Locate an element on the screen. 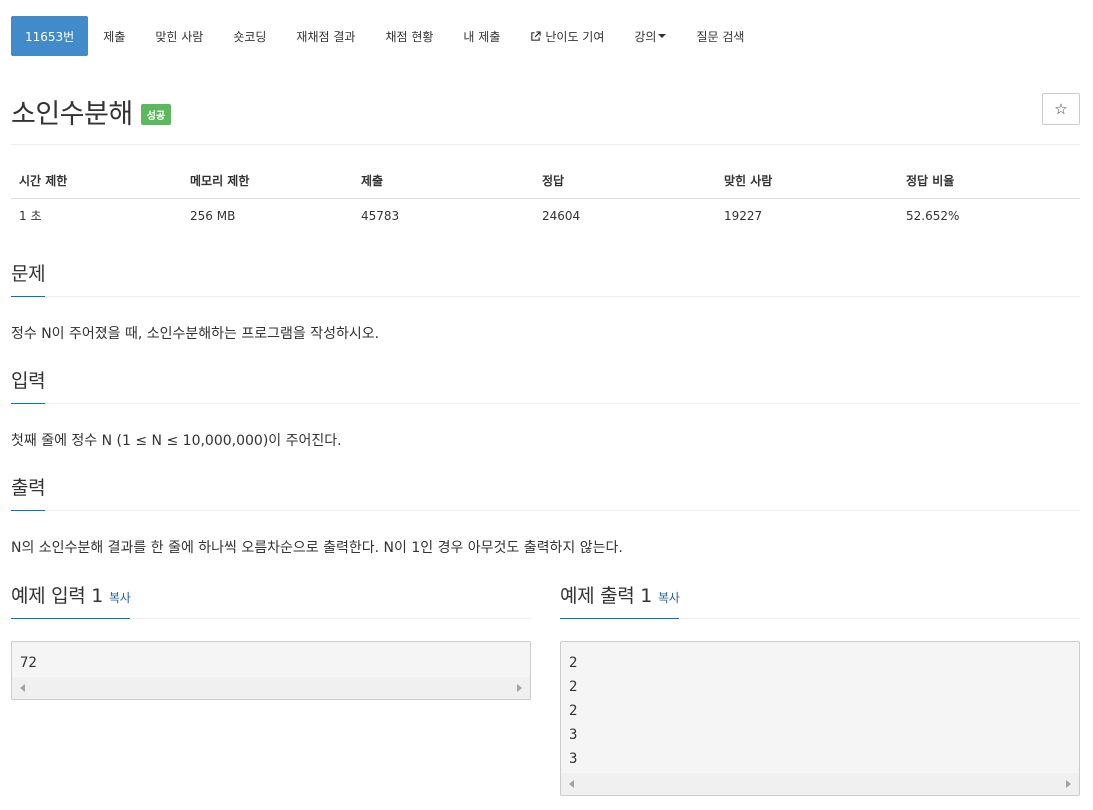 This screenshot has height=810, width=1093. header-accept-ratio: 정답 비율 is located at coordinates (989, 181).